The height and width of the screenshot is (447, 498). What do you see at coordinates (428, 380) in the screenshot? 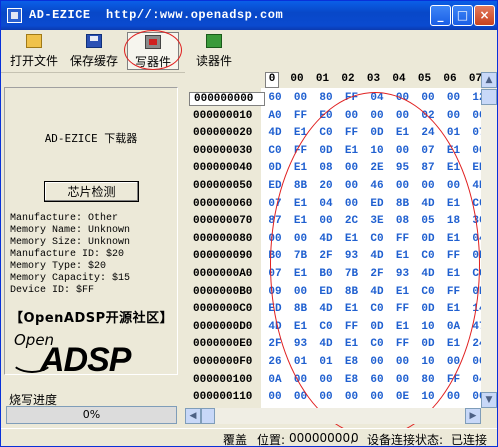
I see `hex-byte-cell: 80` at bounding box center [428, 380].